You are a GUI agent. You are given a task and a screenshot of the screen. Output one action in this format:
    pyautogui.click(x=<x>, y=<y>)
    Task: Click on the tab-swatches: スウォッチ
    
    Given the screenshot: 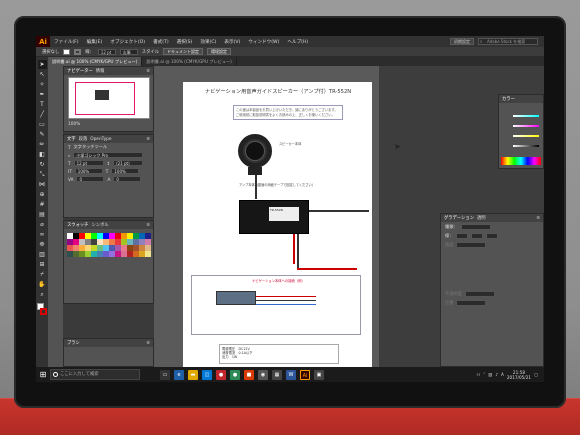 What is the action you would take?
    pyautogui.click(x=77, y=225)
    